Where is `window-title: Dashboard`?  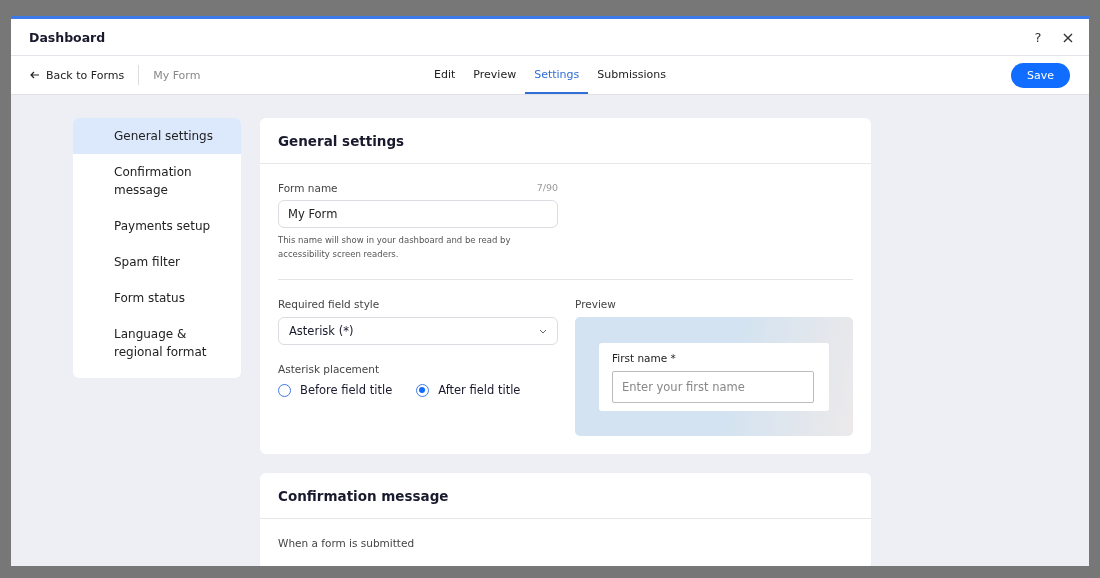 window-title: Dashboard is located at coordinates (68, 37).